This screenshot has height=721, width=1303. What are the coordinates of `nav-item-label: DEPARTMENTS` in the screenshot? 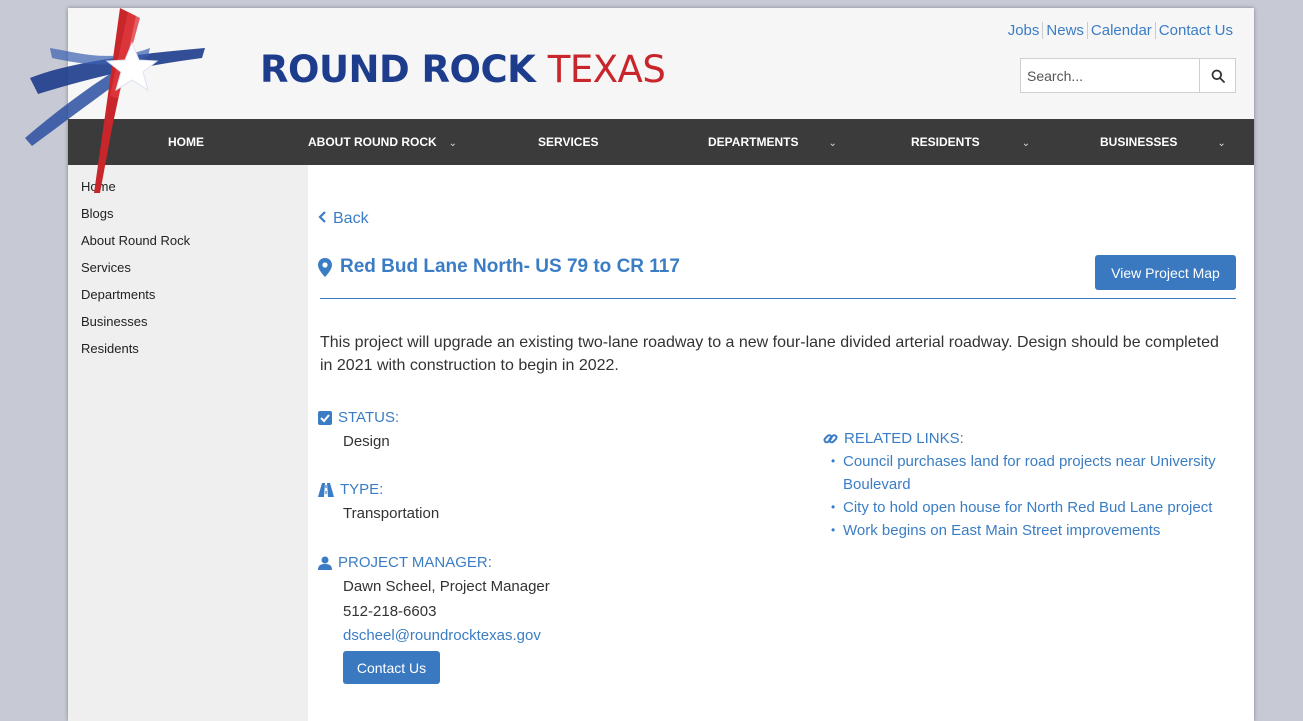 It's located at (753, 142).